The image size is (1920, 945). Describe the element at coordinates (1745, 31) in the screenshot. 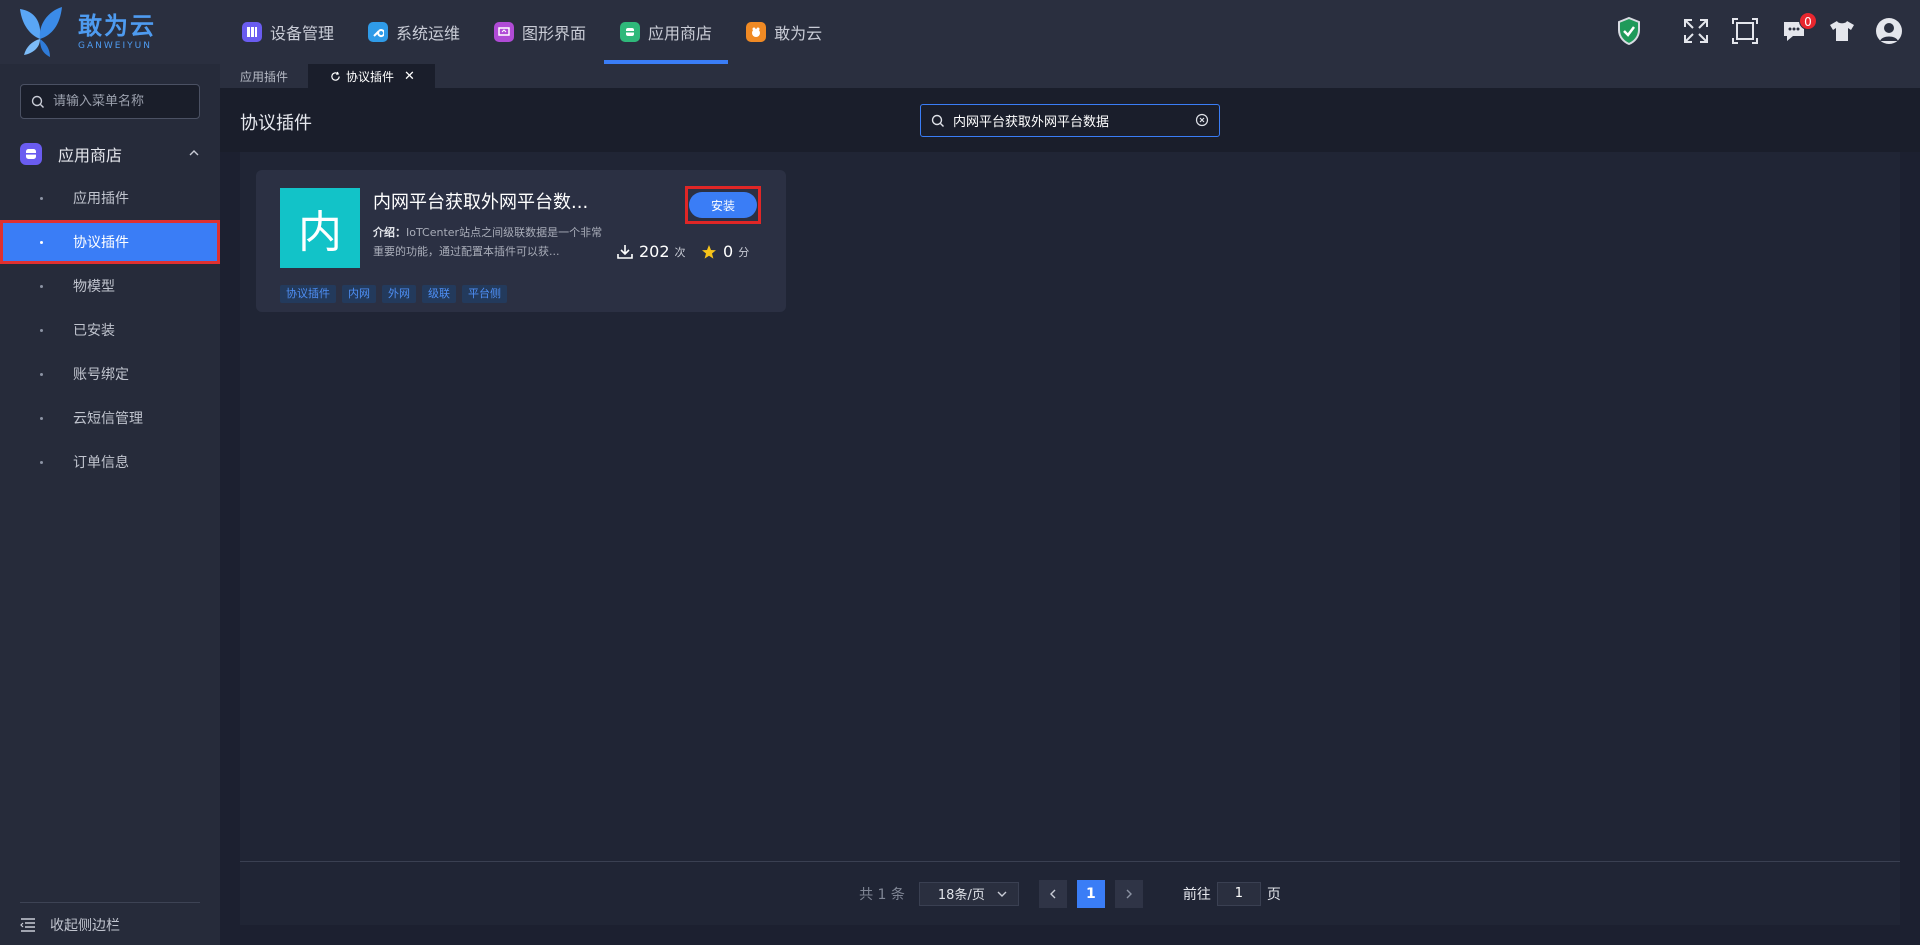

I see `screen-frame-icon` at that location.